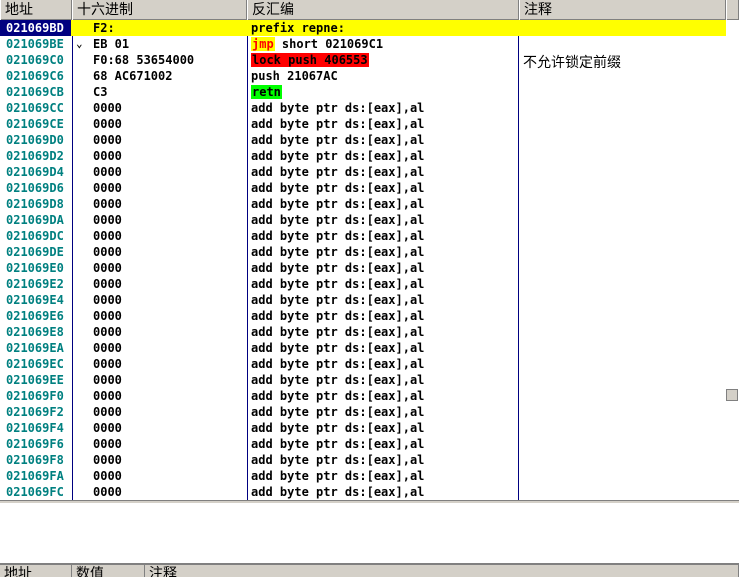 The width and height of the screenshot is (739, 577). Describe the element at coordinates (108, 571) in the screenshot. I see `dump-header-value: 数值` at that location.